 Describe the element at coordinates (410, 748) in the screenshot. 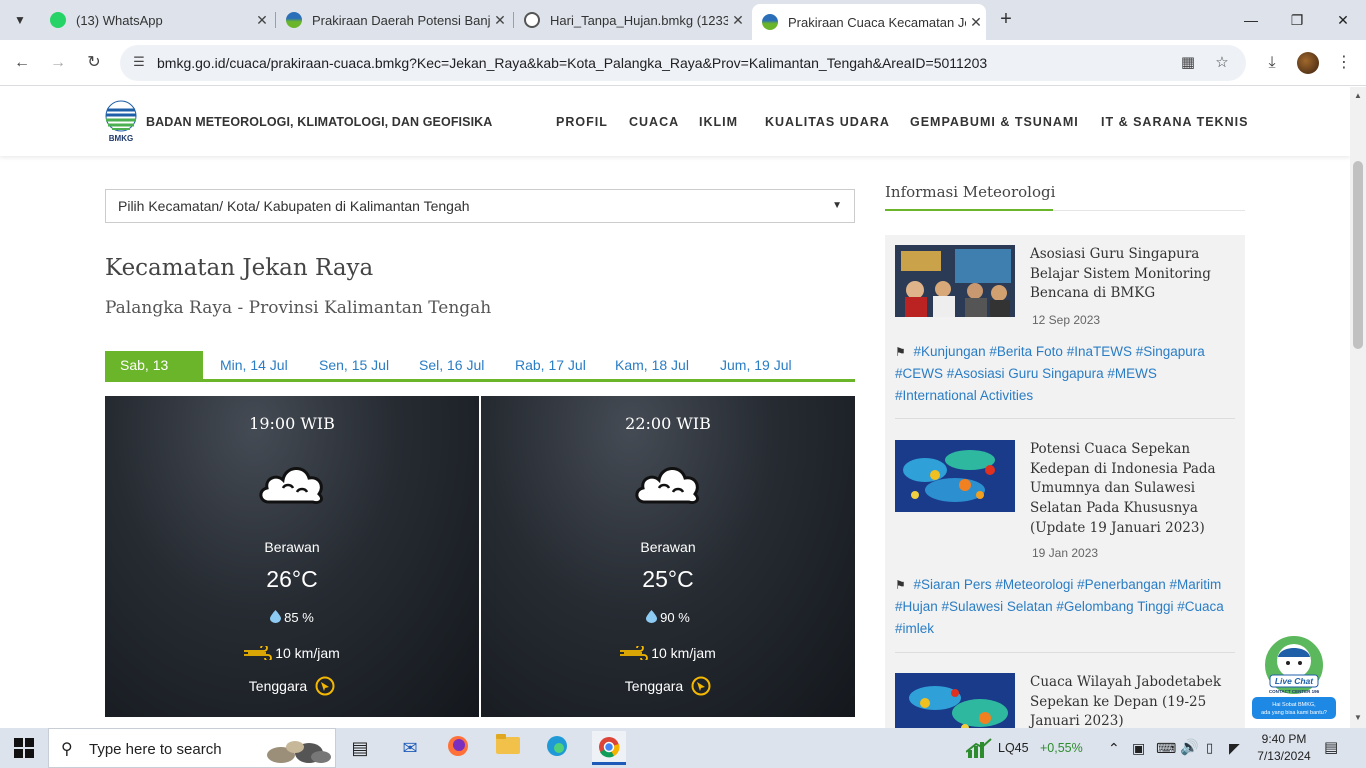

I see `mail-icon: ✉` at that location.